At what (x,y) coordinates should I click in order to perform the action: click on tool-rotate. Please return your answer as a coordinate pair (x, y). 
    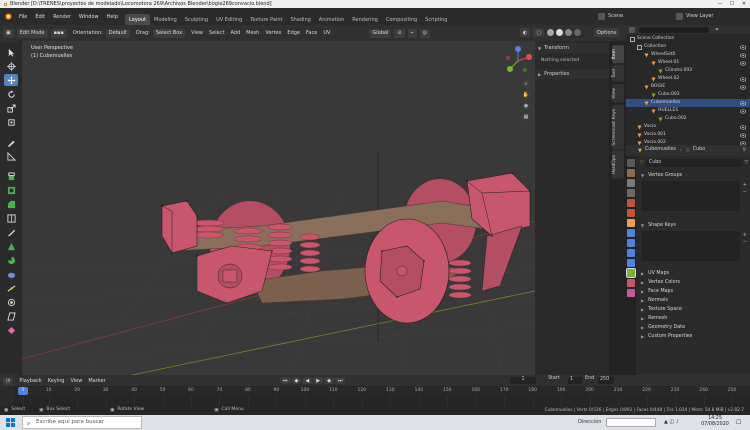
    Looking at the image, I should click on (11, 94).